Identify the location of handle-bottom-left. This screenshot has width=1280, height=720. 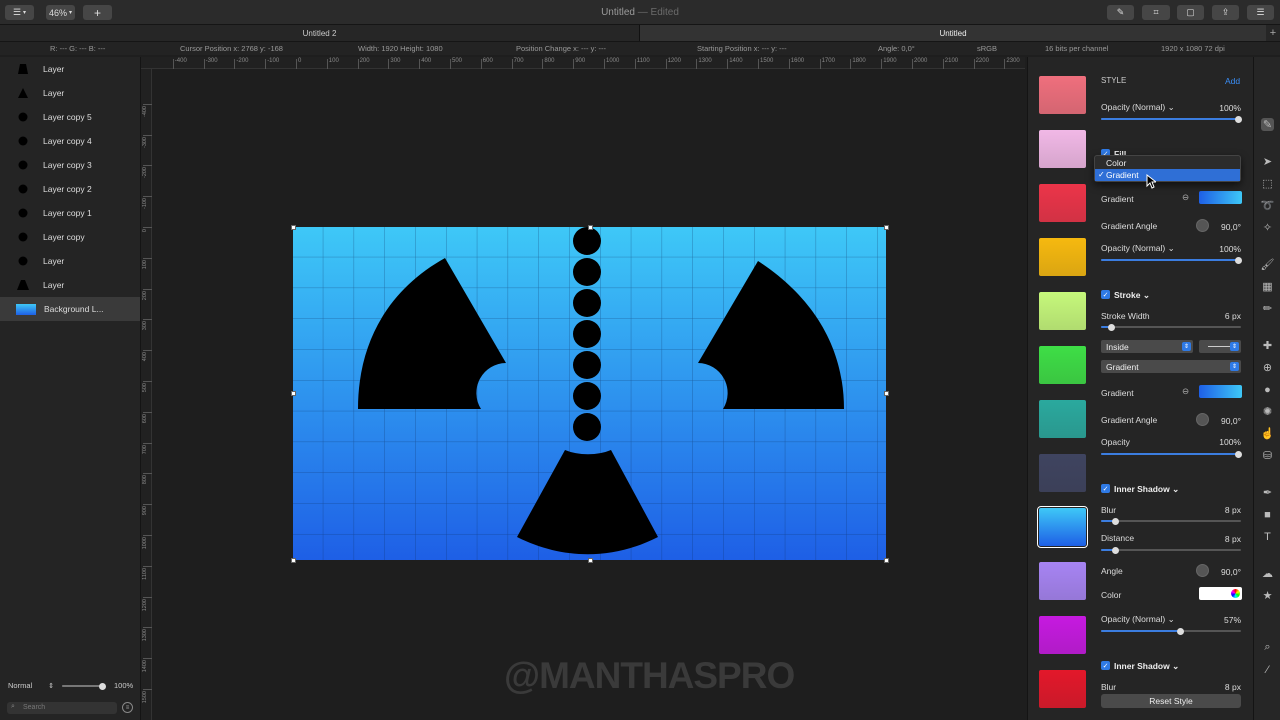
(293, 560).